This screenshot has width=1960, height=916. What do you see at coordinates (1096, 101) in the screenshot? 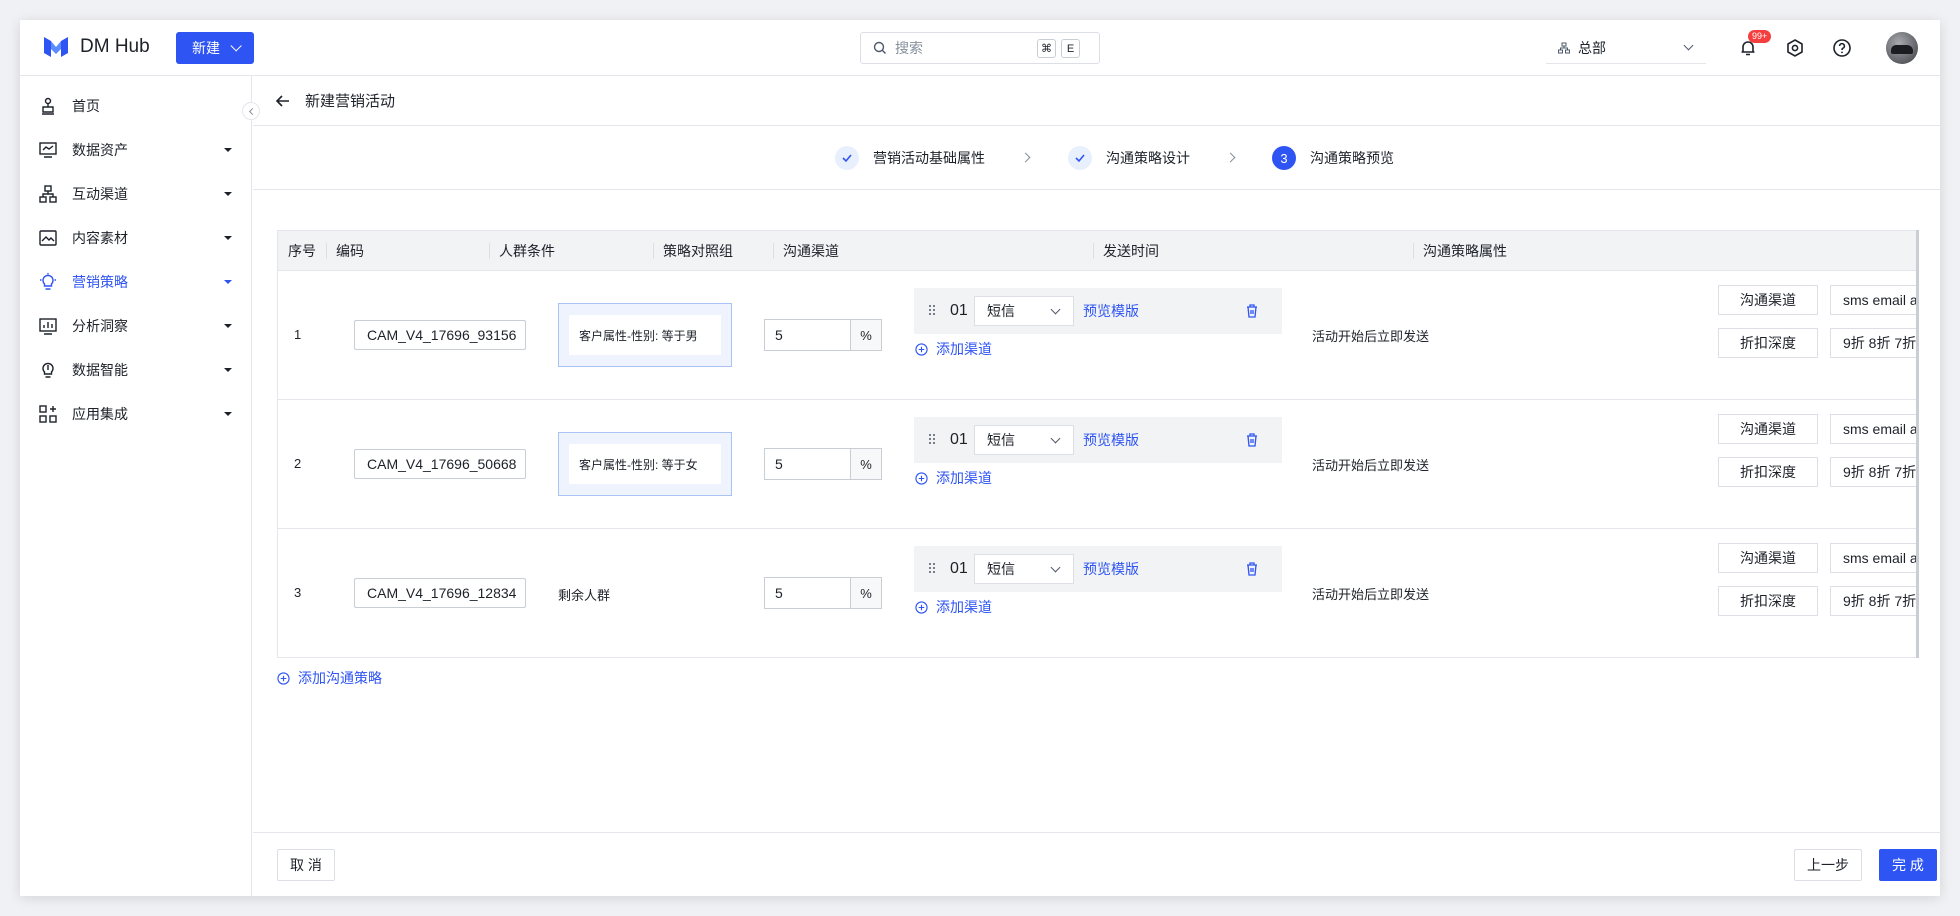
I see `page-header: 新建营销活动` at bounding box center [1096, 101].